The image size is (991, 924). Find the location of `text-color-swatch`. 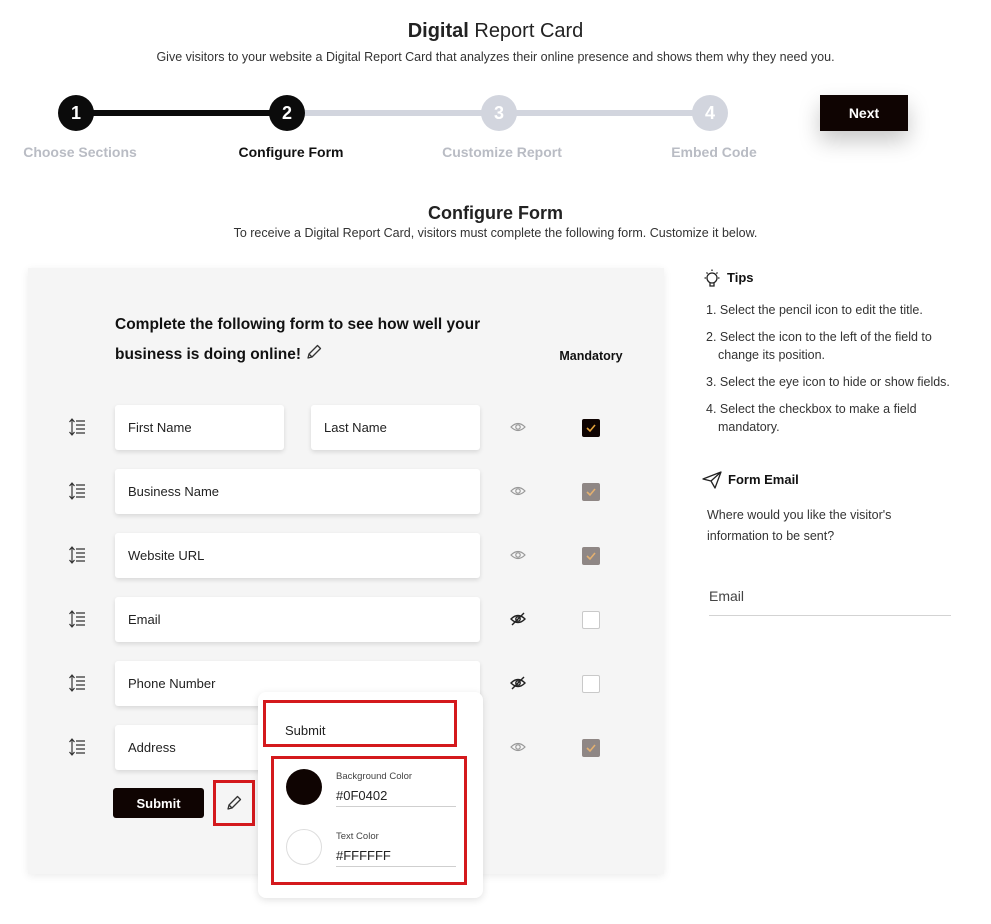

text-color-swatch is located at coordinates (304, 847).